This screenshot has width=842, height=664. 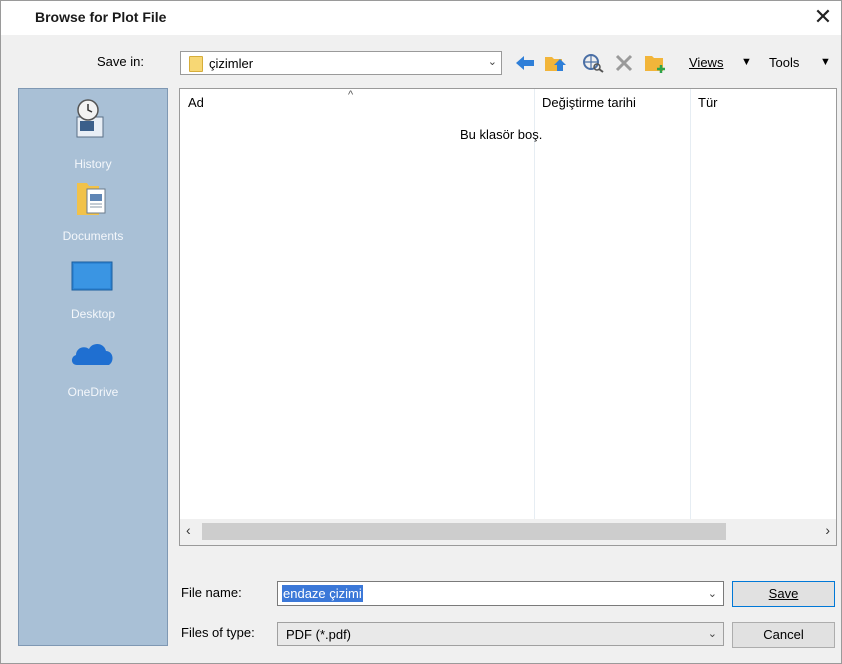 What do you see at coordinates (101, 17) in the screenshot?
I see `dialog-title: Browse for Plot File` at bounding box center [101, 17].